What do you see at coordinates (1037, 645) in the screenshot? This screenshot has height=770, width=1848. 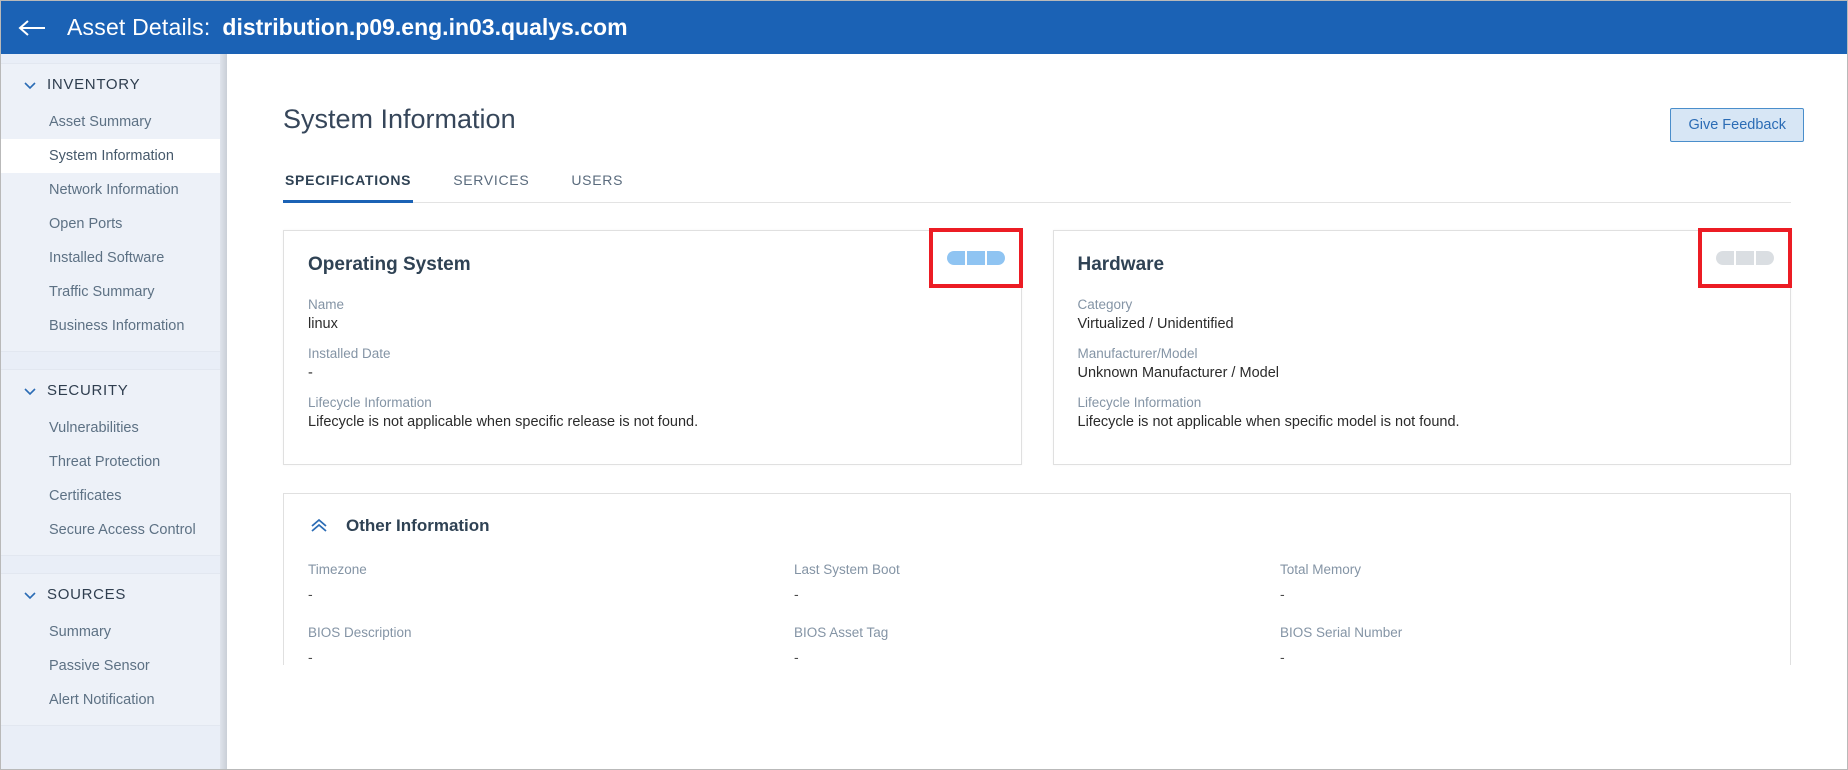 I see `field-bios-asset-tag: BIOS Asset Tag -` at bounding box center [1037, 645].